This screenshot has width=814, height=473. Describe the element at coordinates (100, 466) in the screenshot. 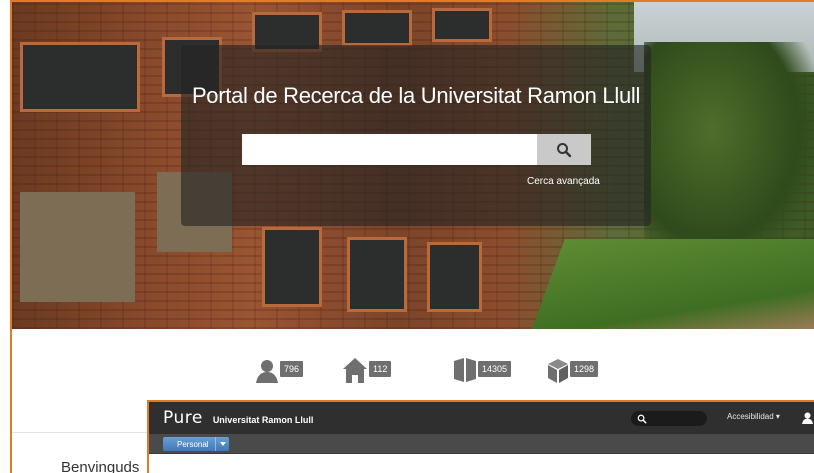

I see `welcome-heading: Benvinguds` at that location.